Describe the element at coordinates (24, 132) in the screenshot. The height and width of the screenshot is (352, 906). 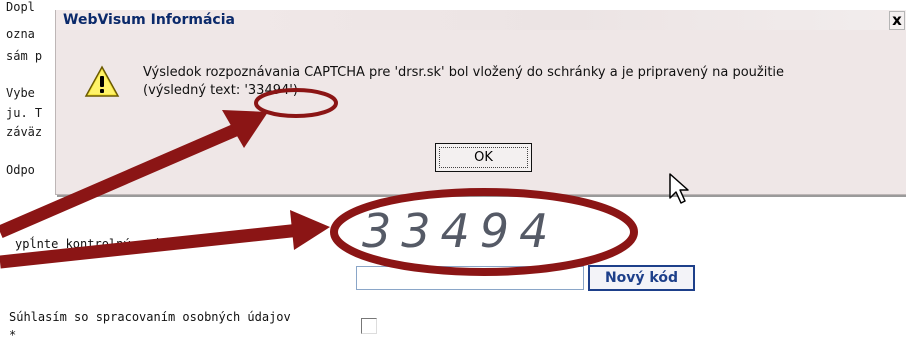
I see `bg-text-6: záväz` at that location.